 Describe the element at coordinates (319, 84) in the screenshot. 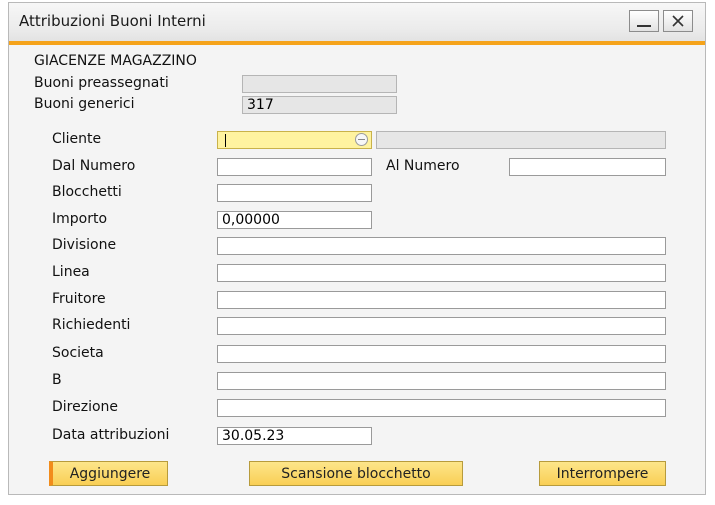

I see `preassigned-field` at that location.